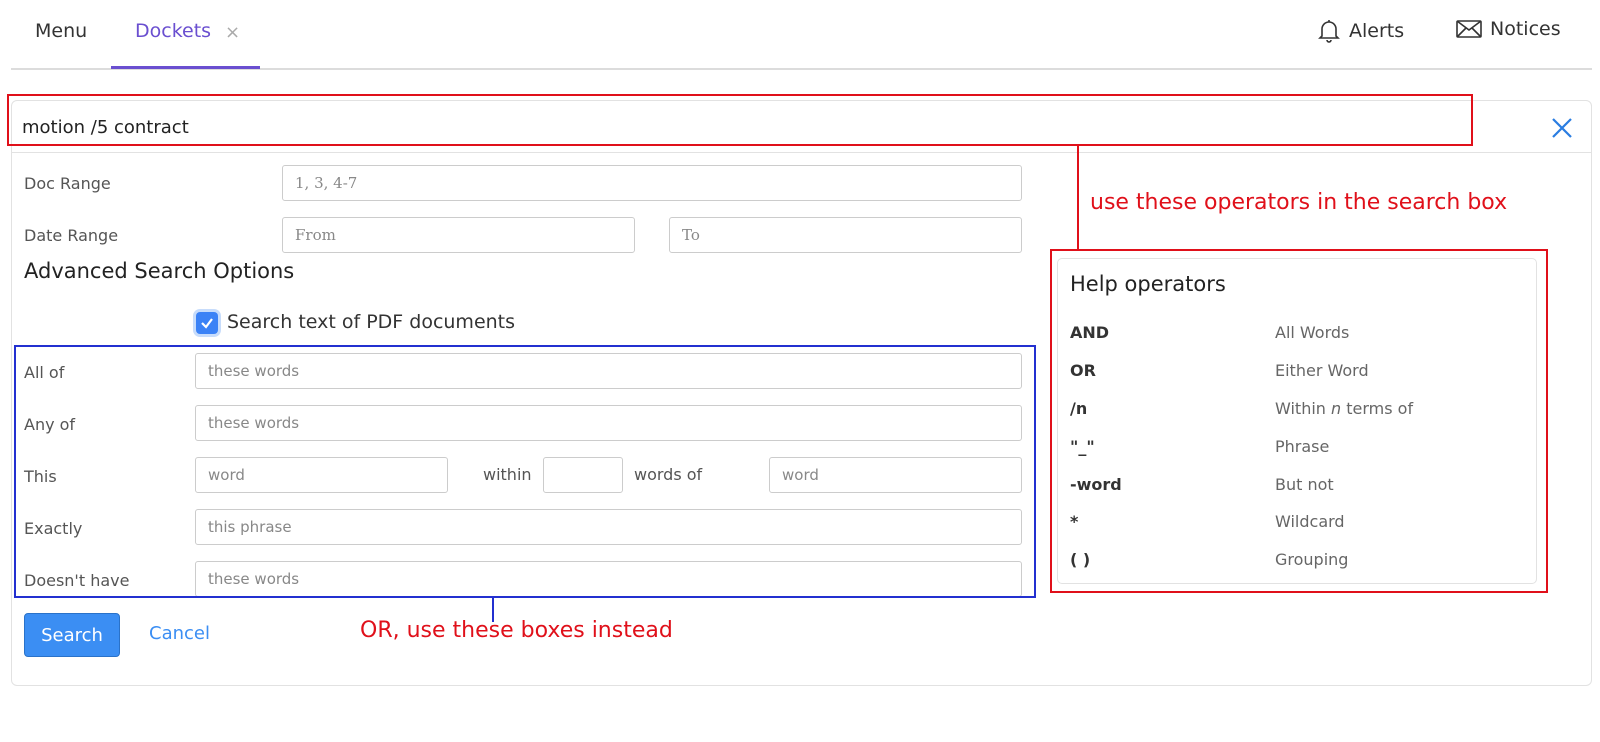 This screenshot has width=1600, height=742. I want to click on tab-dockets: Dockets, so click(173, 31).